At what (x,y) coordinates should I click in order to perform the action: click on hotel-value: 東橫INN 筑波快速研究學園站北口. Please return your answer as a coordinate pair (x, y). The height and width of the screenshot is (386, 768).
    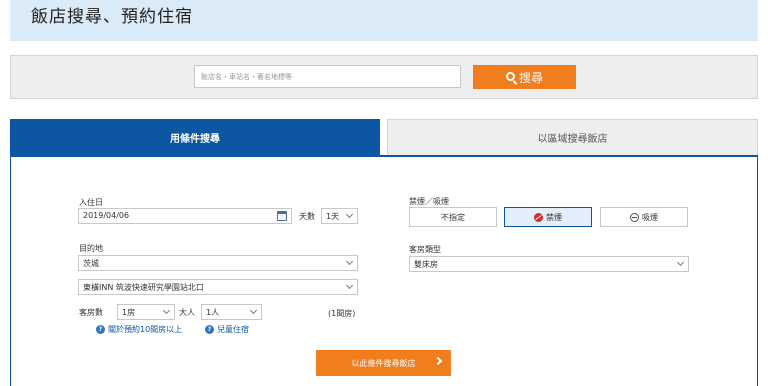
    Looking at the image, I should click on (143, 287).